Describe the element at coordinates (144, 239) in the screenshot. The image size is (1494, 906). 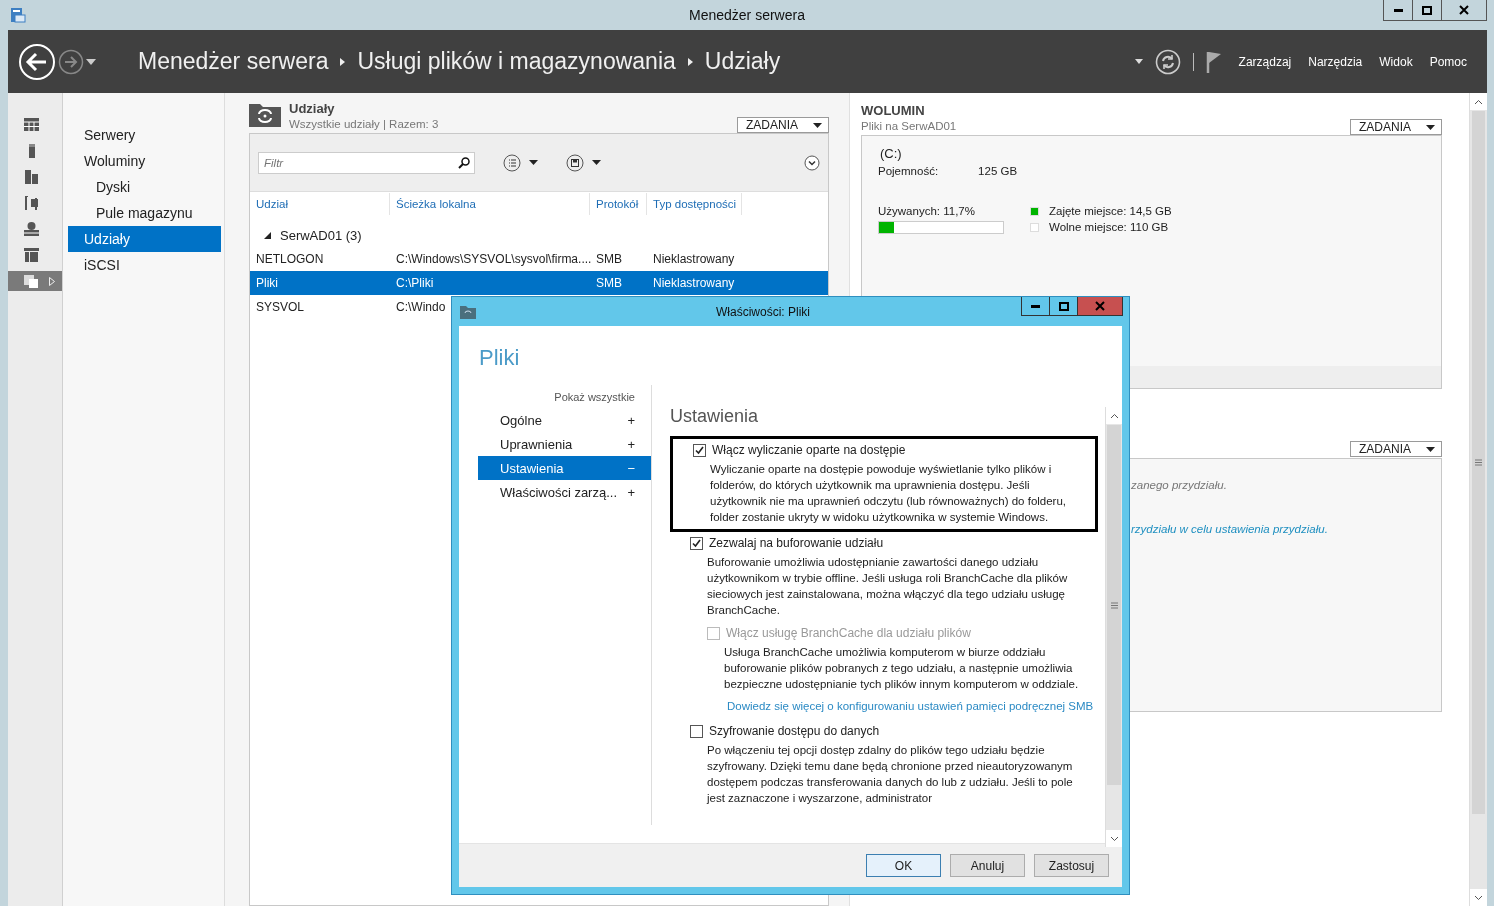
I see `nav-item: Udziały` at that location.